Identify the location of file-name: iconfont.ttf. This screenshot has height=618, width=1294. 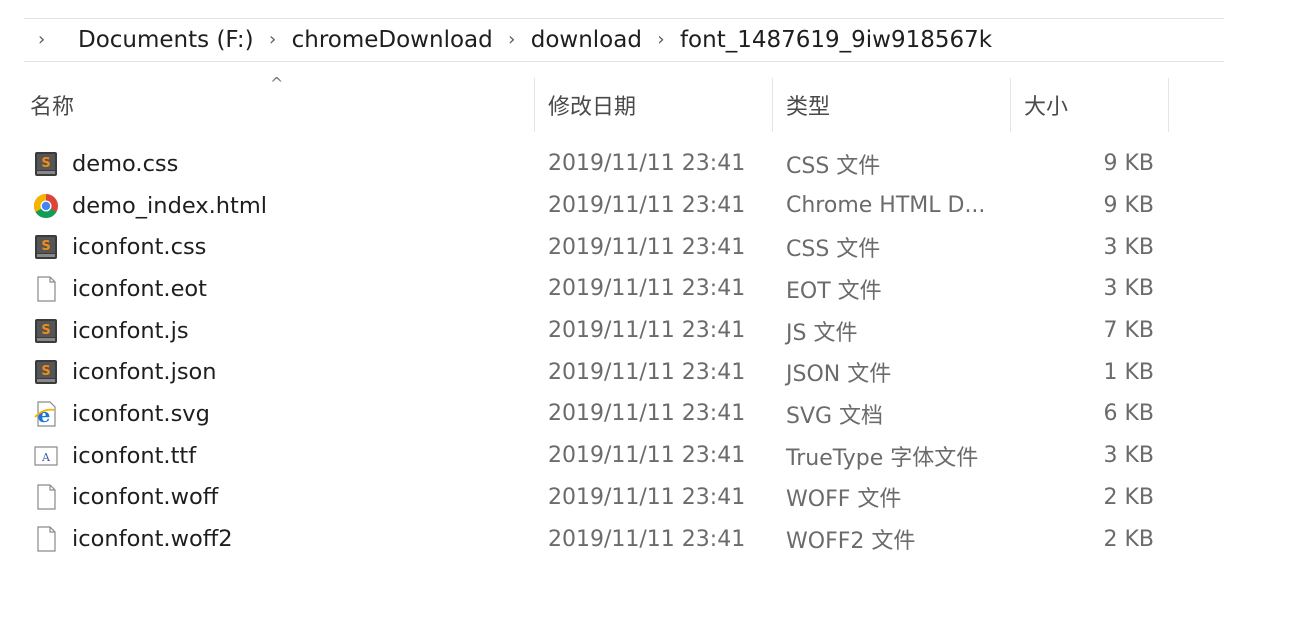
(134, 455).